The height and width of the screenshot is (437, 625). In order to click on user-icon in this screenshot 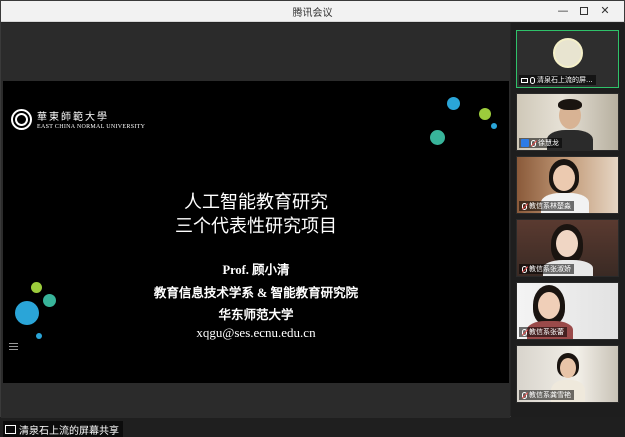, I will do `click(525, 143)`.